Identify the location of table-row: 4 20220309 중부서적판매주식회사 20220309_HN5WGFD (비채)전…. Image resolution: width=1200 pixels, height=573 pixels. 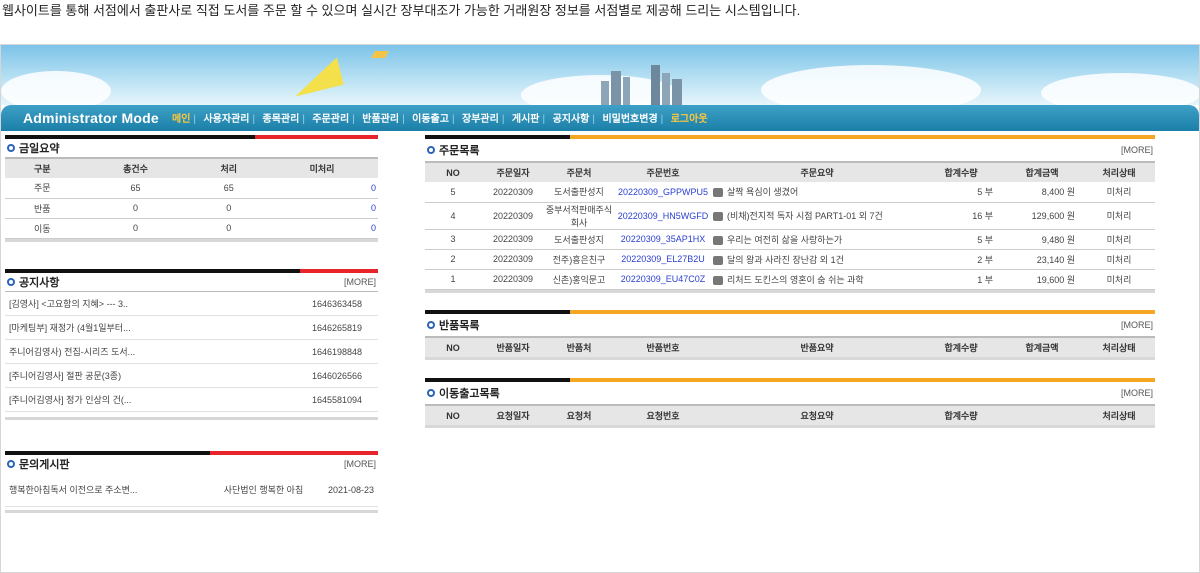
(790, 216).